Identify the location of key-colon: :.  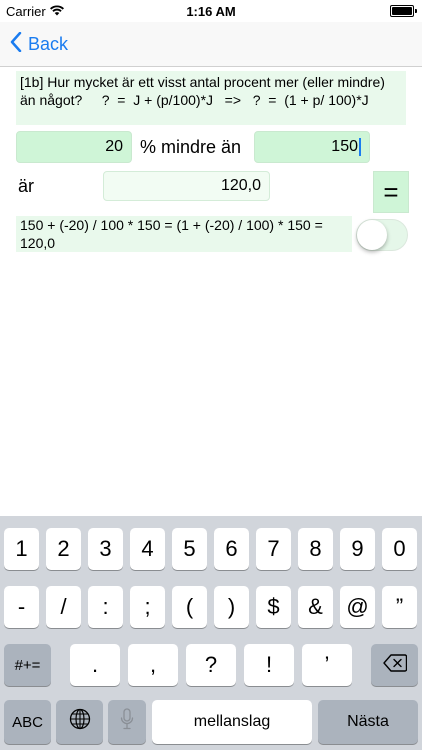
(105, 607).